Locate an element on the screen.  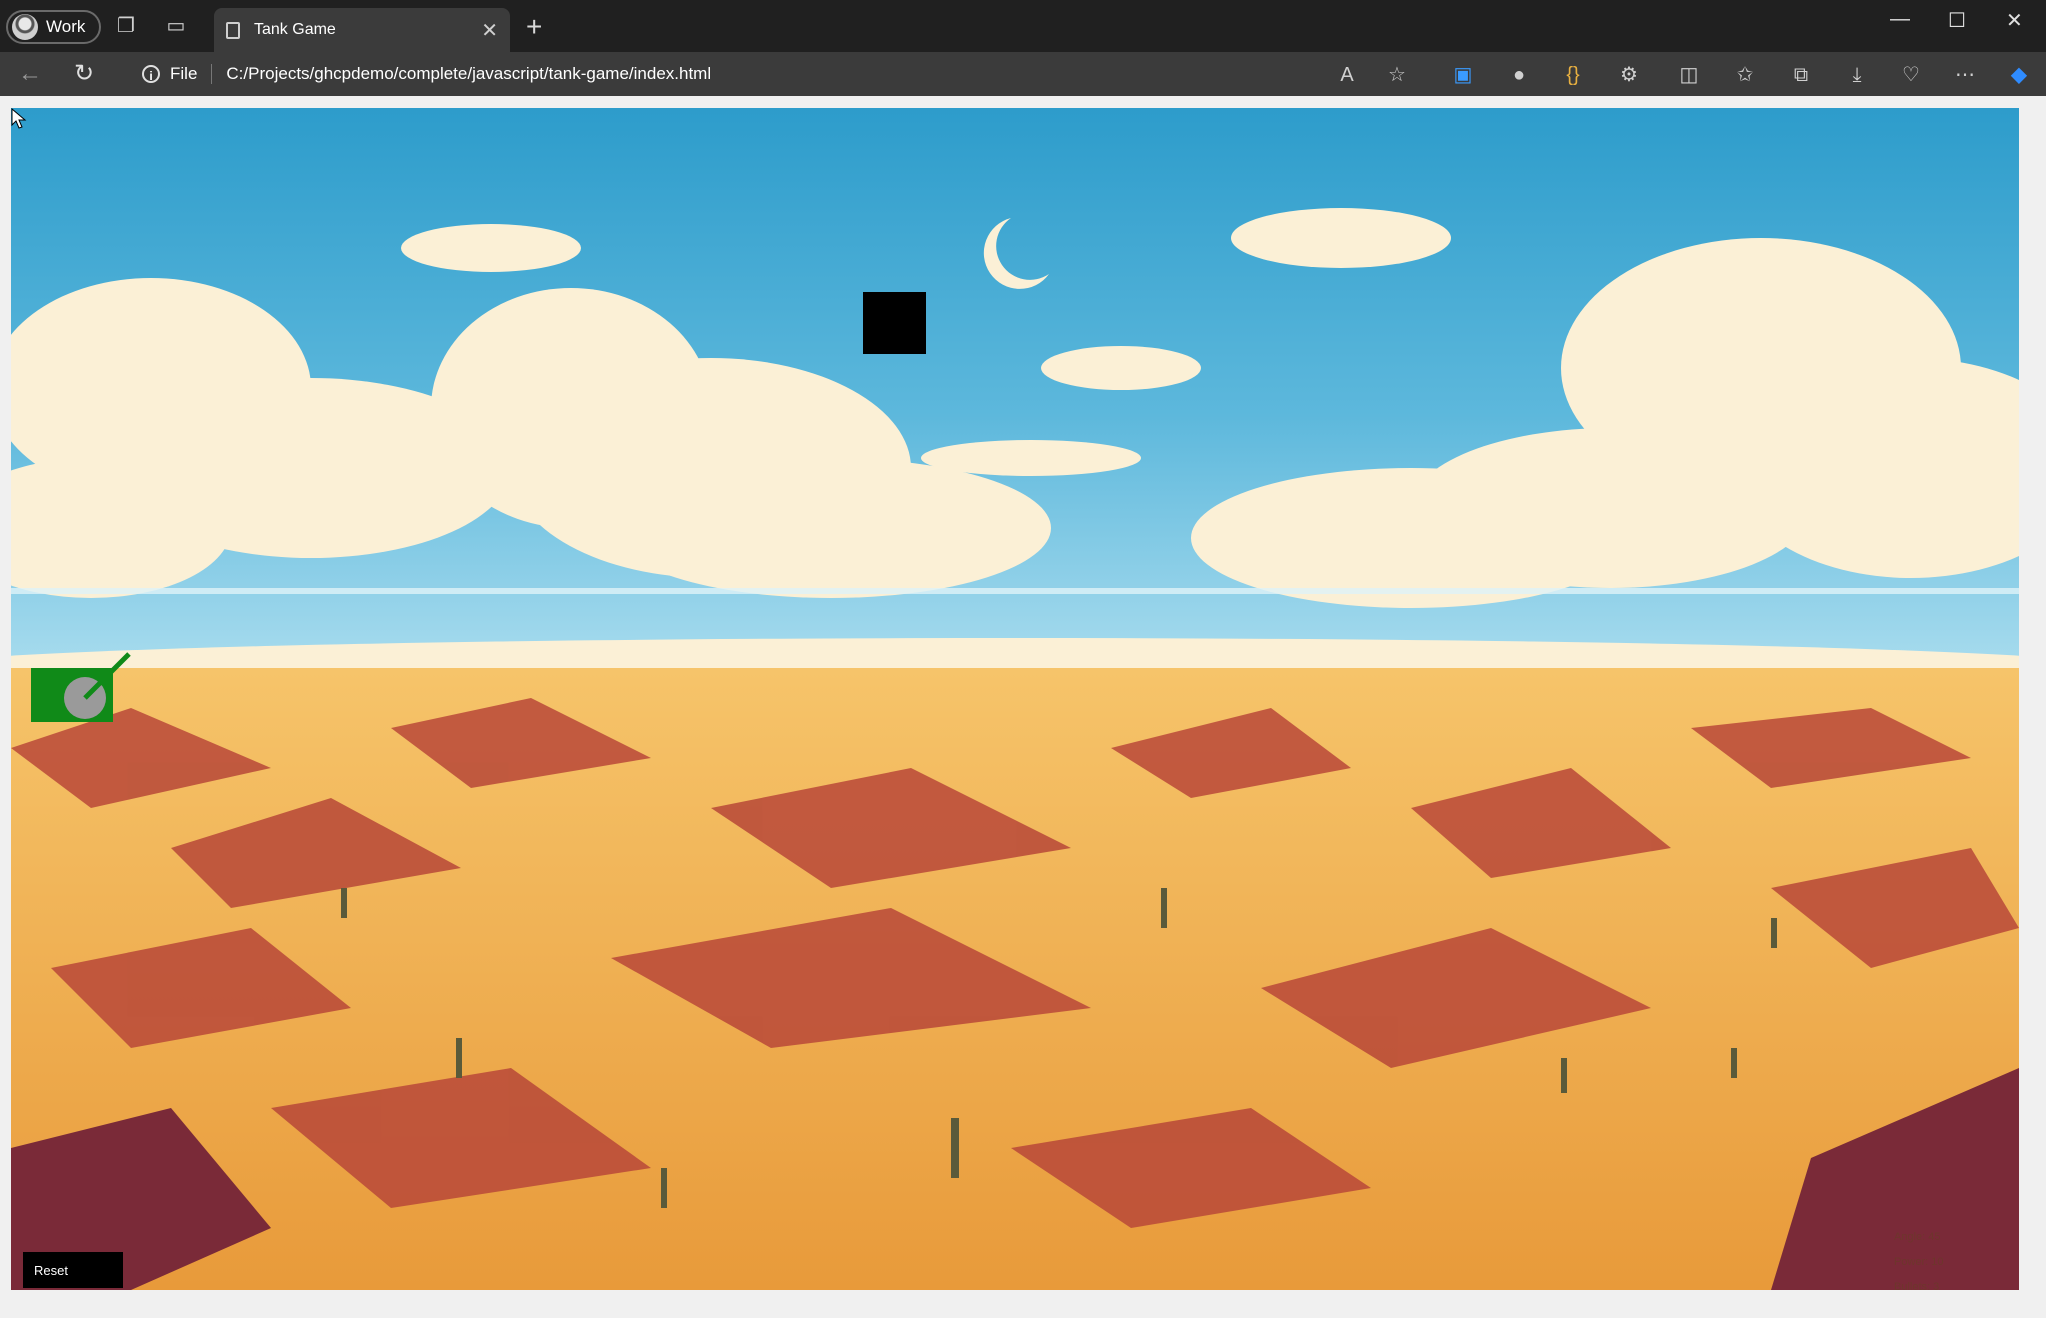
info-icon: i is located at coordinates (151, 74).